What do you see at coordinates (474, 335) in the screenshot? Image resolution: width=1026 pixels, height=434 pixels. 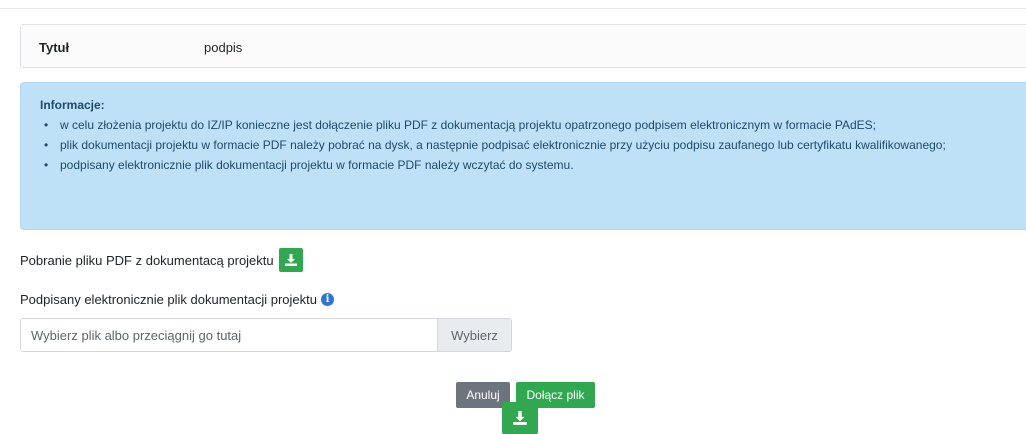 I see `browse-button: Wybierz` at bounding box center [474, 335].